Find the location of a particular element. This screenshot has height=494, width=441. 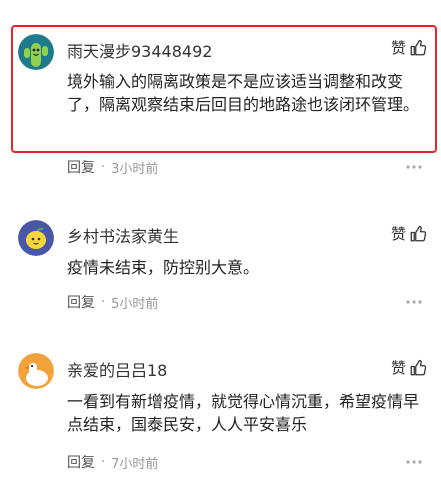

username: 乡村书法家黄生 is located at coordinates (123, 235).